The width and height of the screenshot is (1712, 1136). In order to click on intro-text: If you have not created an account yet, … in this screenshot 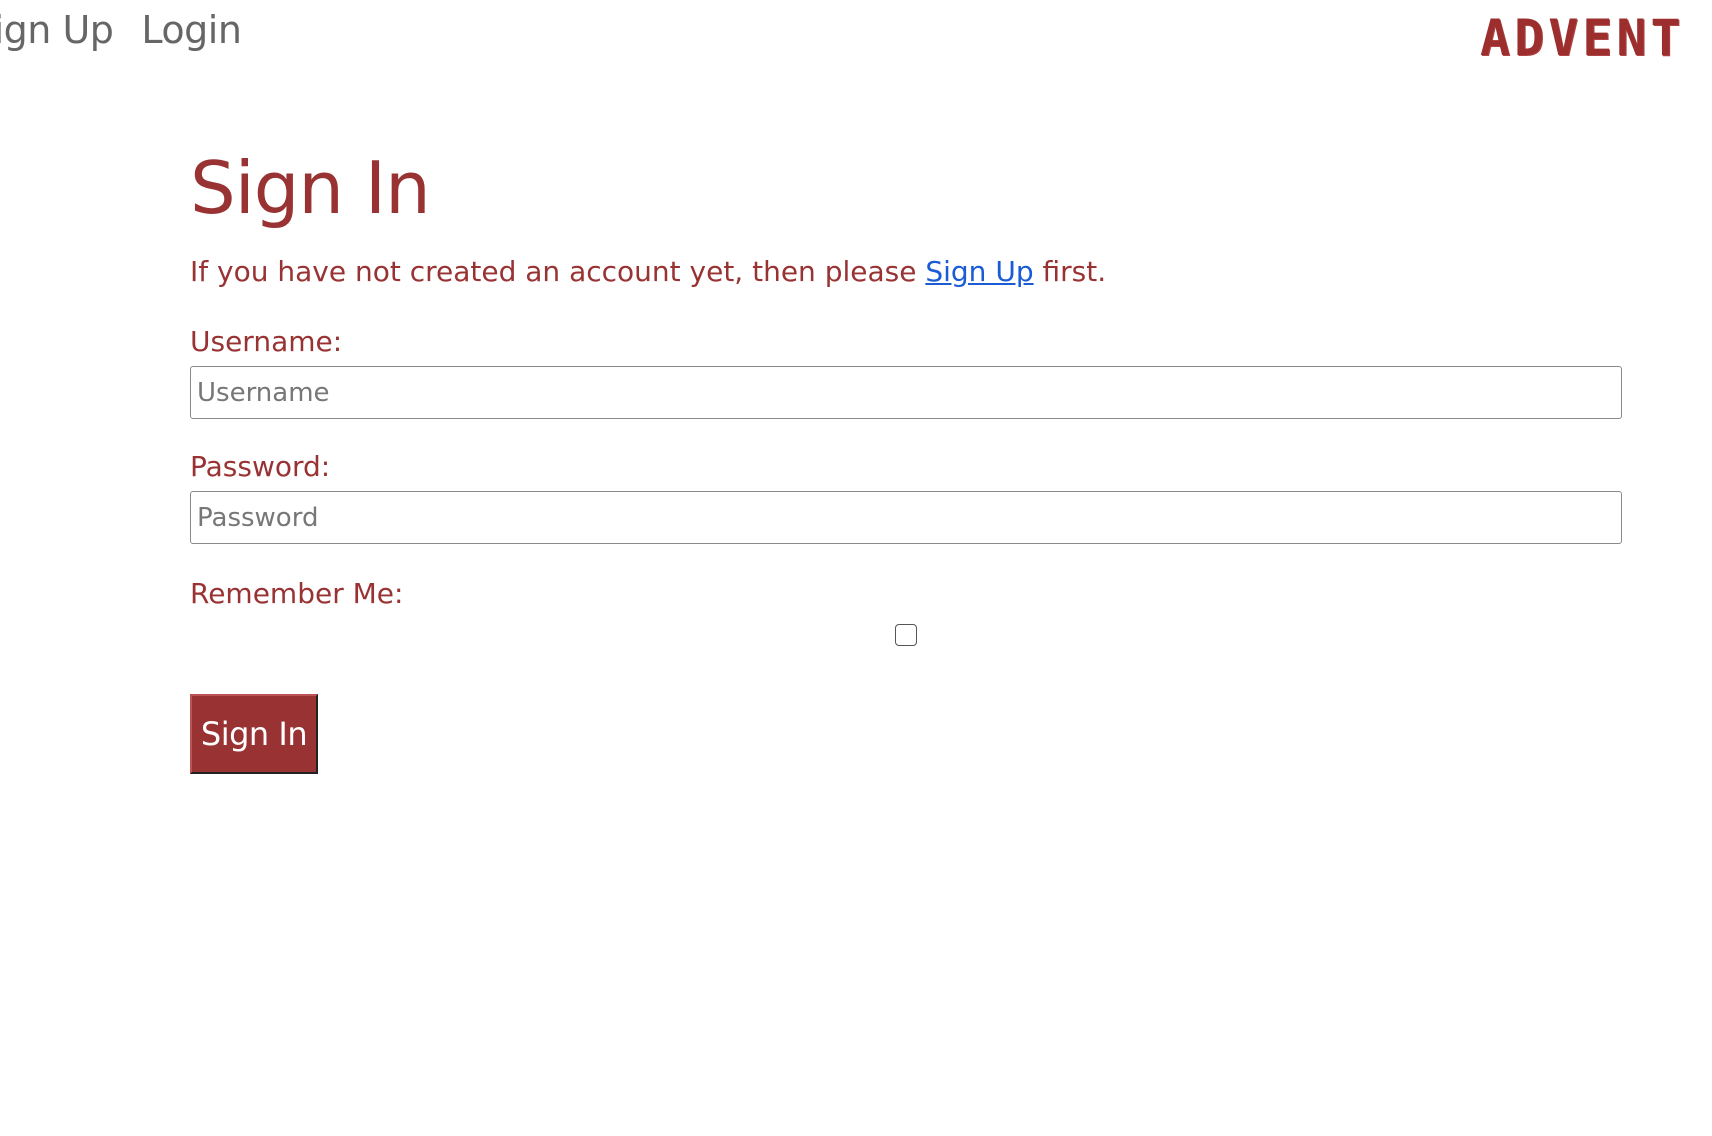, I will do `click(906, 272)`.